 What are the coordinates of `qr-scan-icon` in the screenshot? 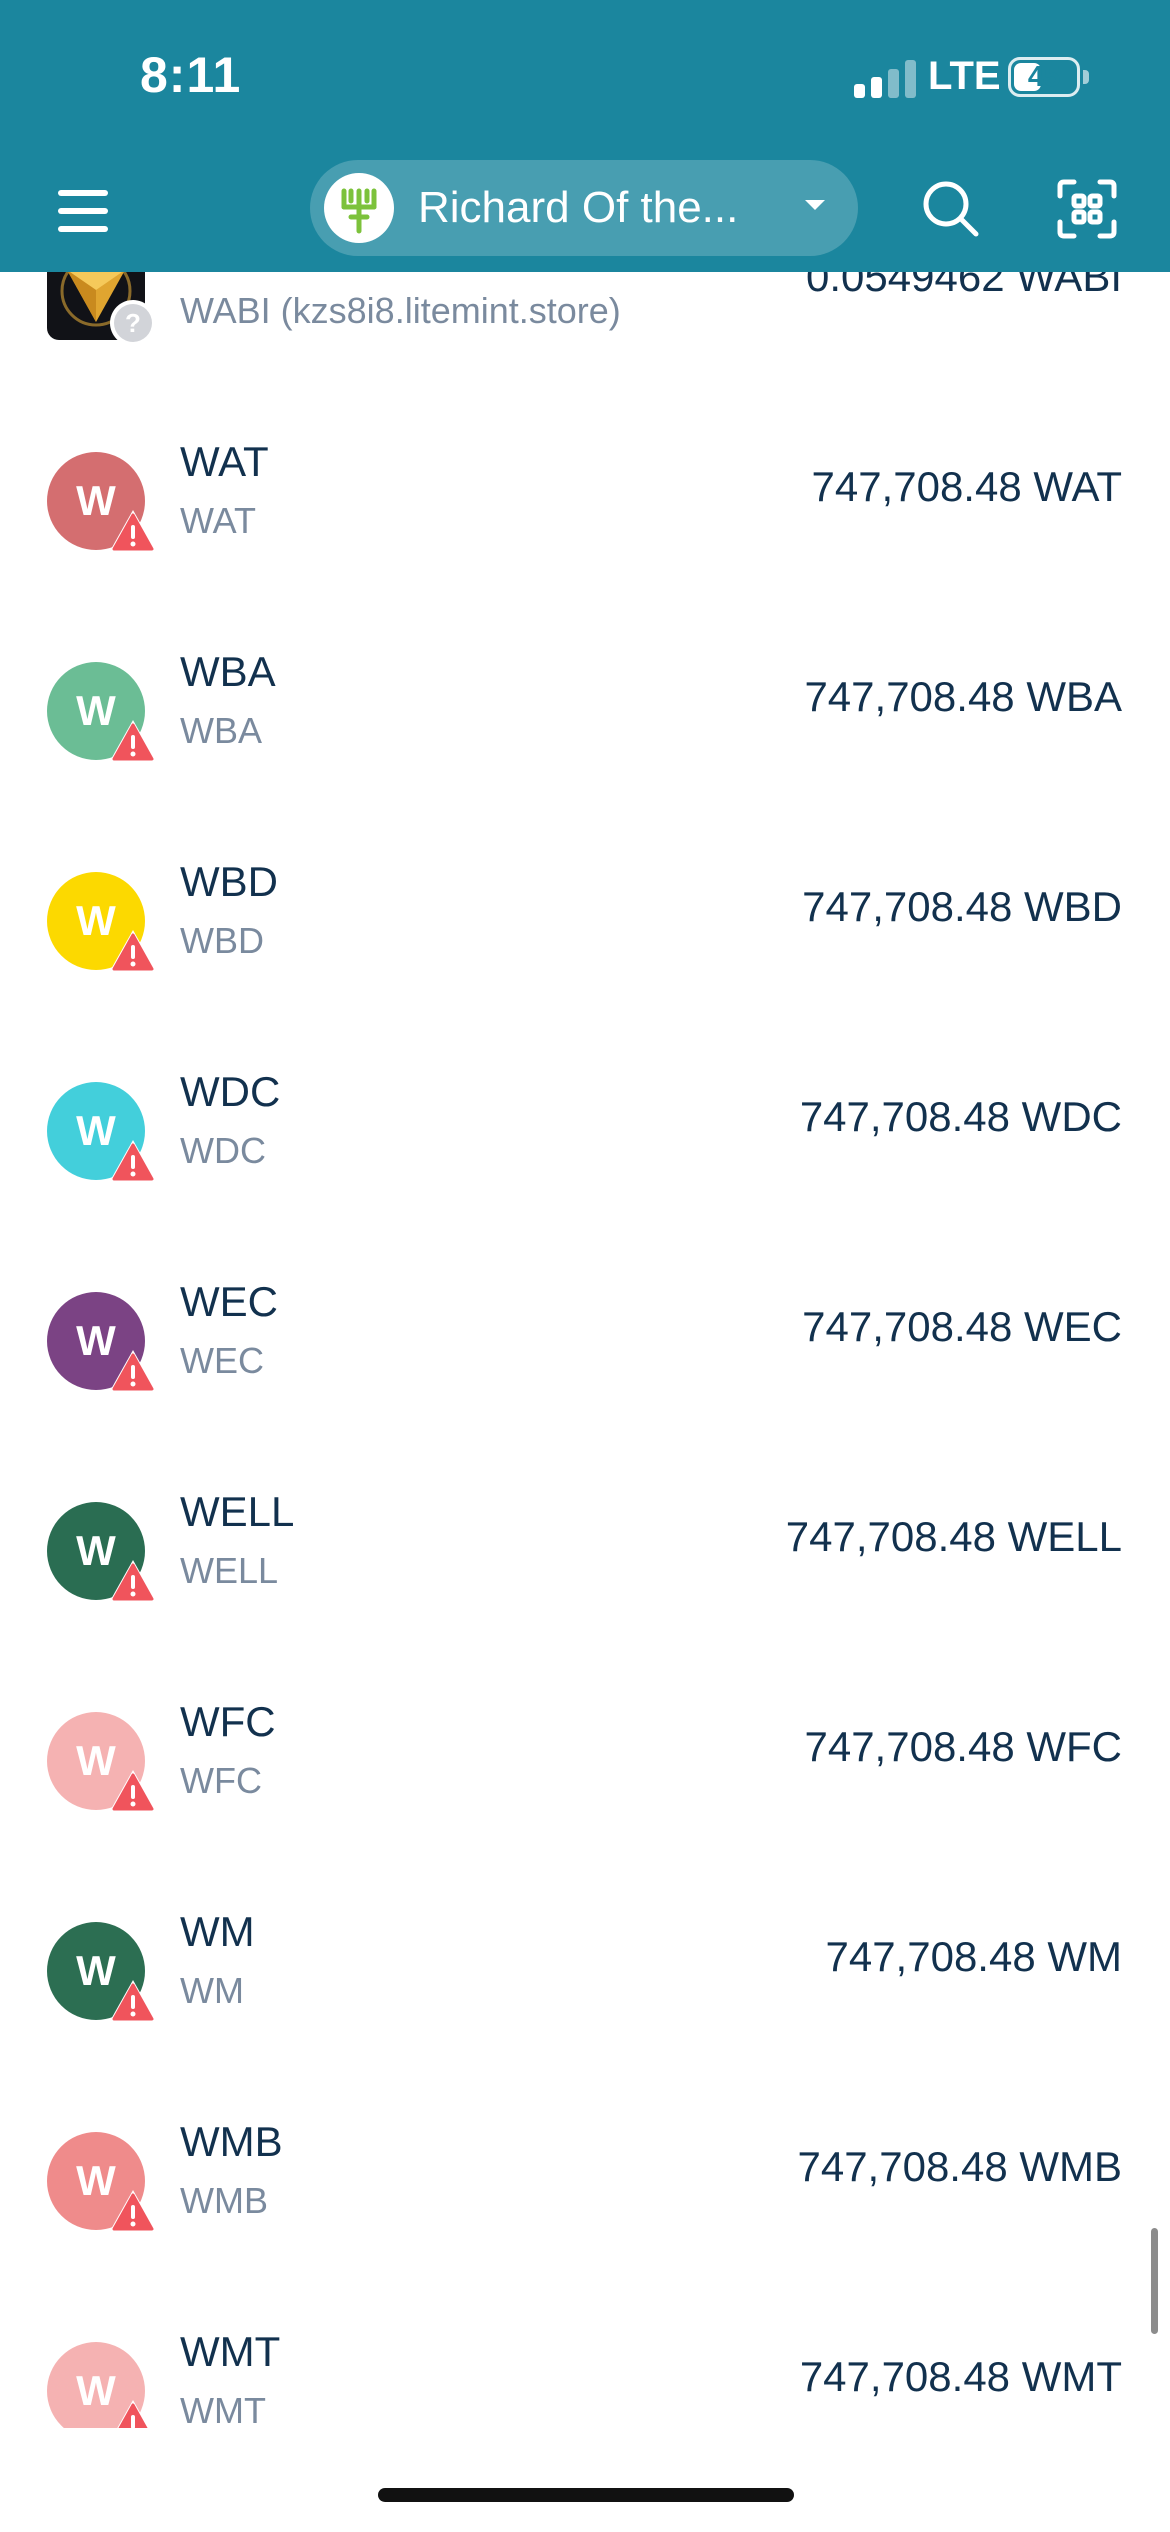 It's located at (1087, 209).